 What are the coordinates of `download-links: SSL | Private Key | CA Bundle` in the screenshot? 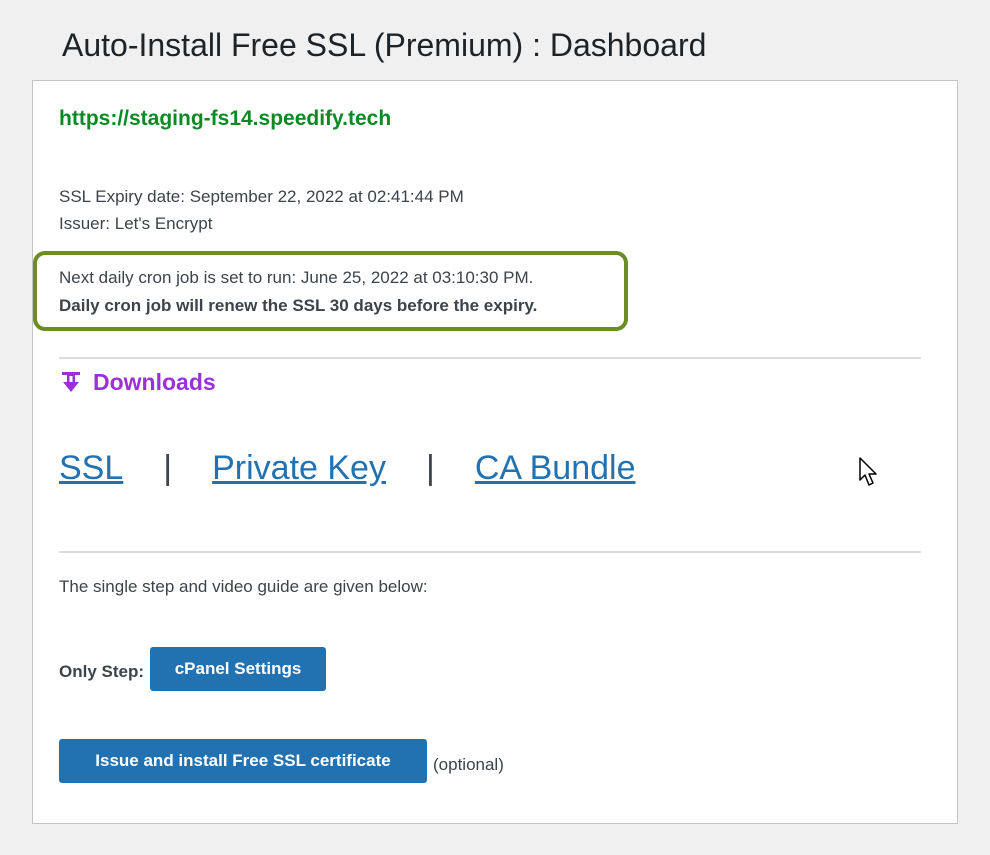 It's located at (347, 468).